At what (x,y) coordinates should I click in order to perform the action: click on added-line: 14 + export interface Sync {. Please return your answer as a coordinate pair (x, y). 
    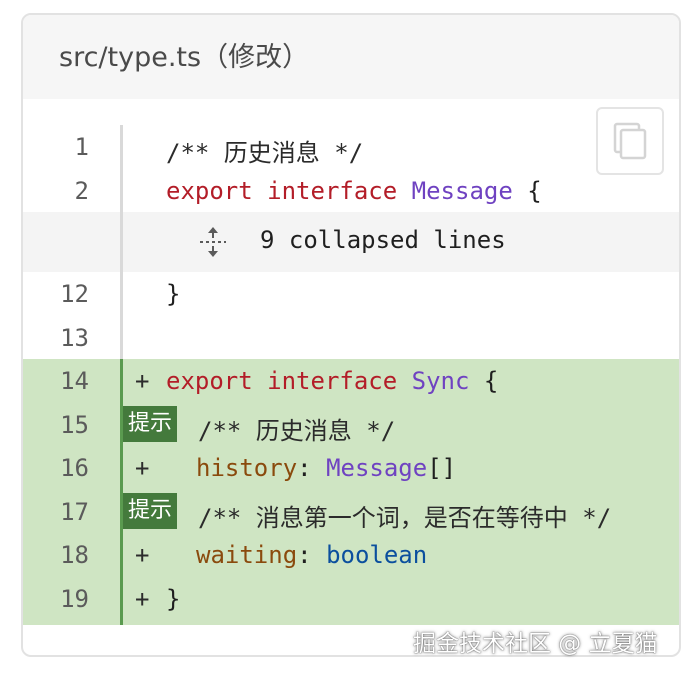
    Looking at the image, I should click on (351, 381).